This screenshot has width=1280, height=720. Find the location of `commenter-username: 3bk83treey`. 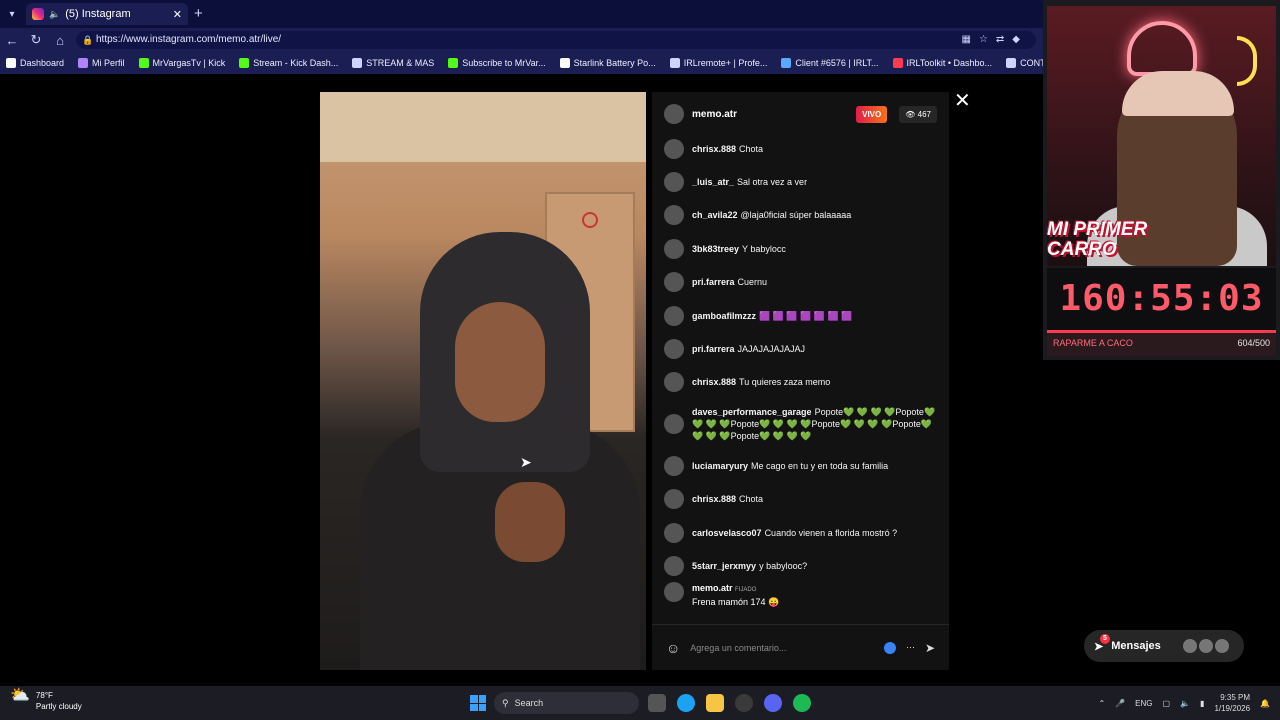

commenter-username: 3bk83treey is located at coordinates (715, 249).